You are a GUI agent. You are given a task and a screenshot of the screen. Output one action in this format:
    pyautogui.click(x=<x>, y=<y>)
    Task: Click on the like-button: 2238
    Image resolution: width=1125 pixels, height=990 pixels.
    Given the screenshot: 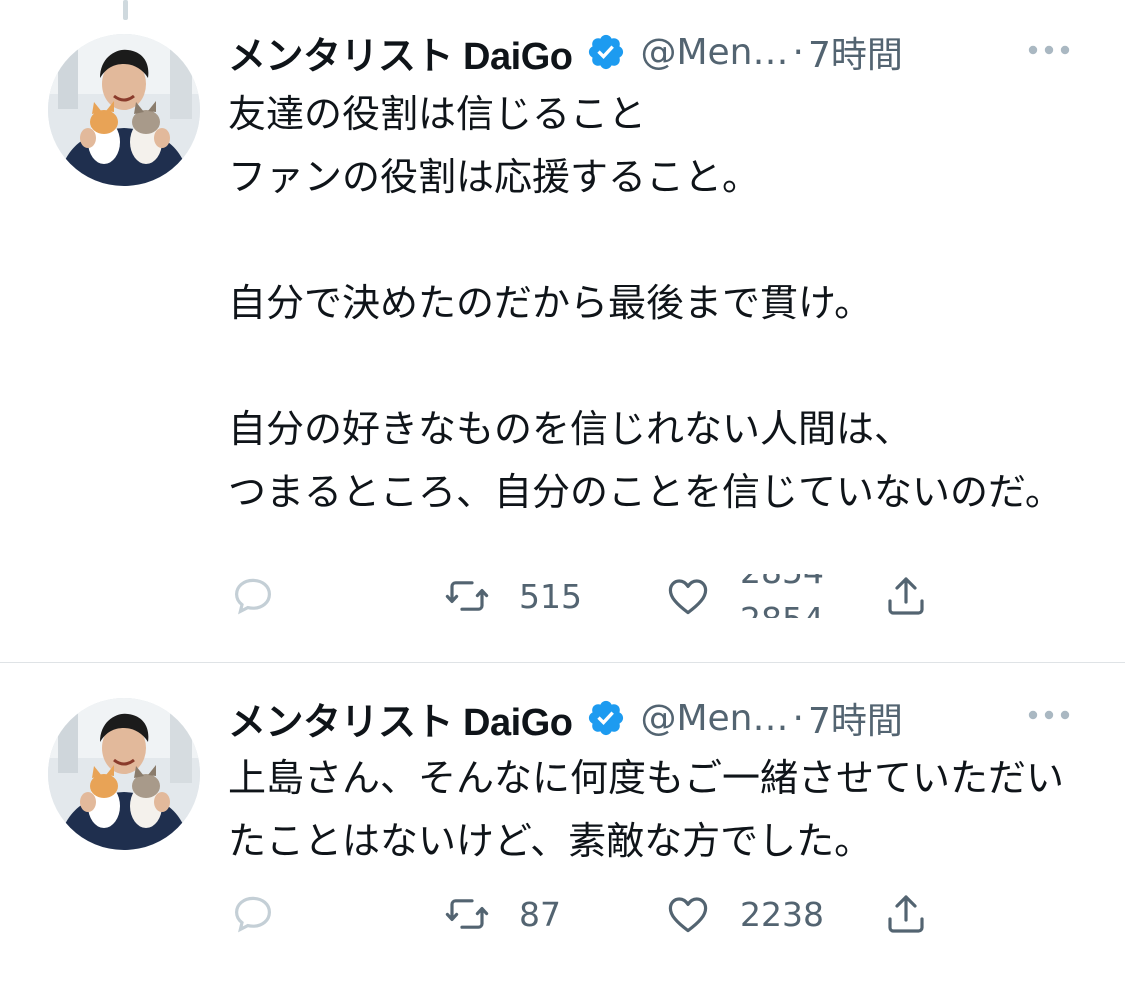 What is the action you would take?
    pyautogui.click(x=744, y=914)
    